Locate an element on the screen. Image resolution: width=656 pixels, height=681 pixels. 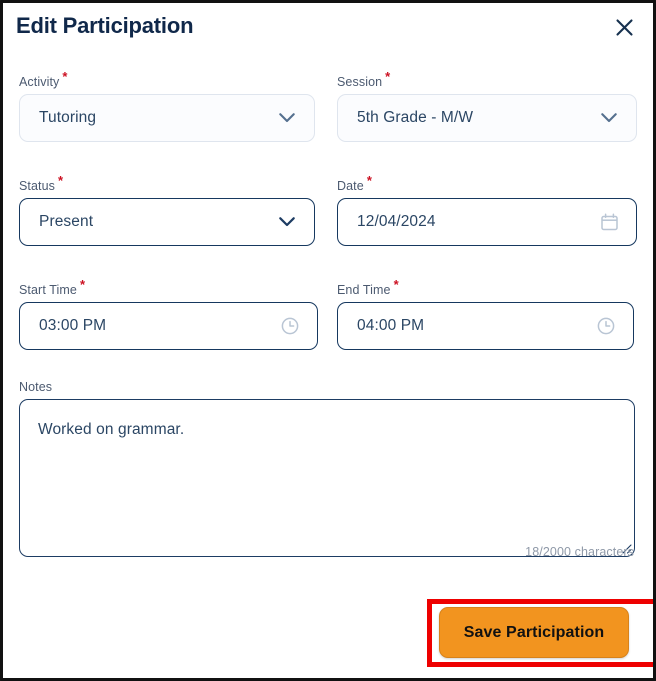
dialog-header: Edit Participation is located at coordinates (328, 30).